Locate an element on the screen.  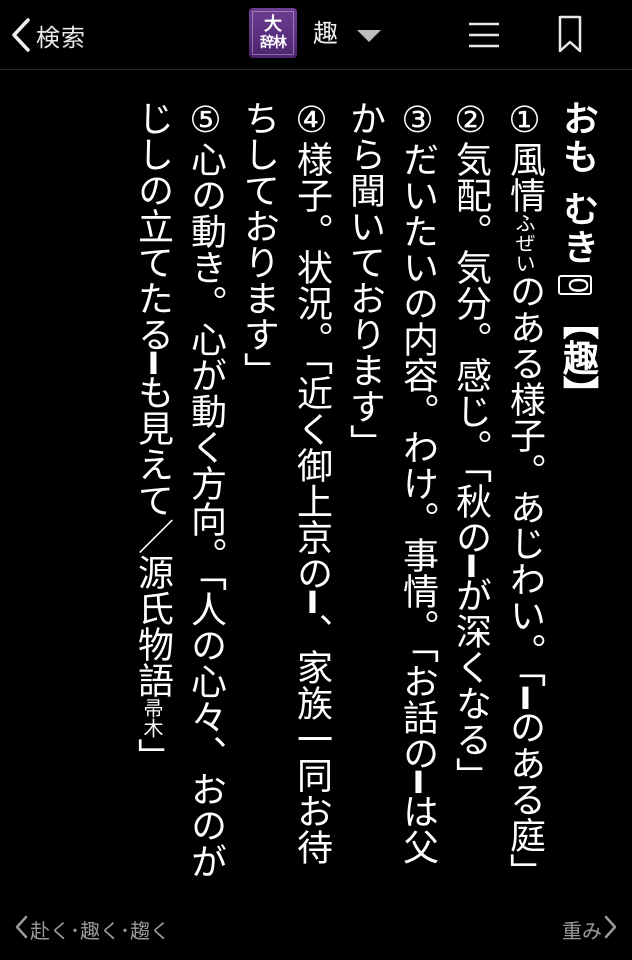
entry-reading: おも むき is located at coordinates (577, 183).